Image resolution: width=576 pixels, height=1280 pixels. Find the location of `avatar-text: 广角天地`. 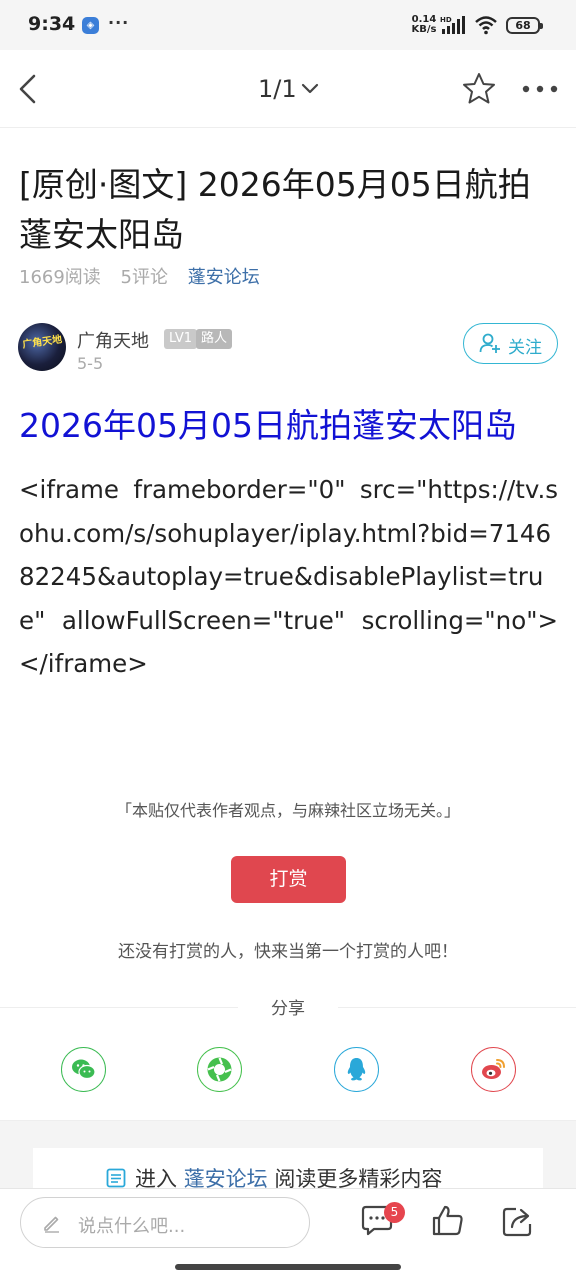

avatar-text: 广角天地 is located at coordinates (42, 342).